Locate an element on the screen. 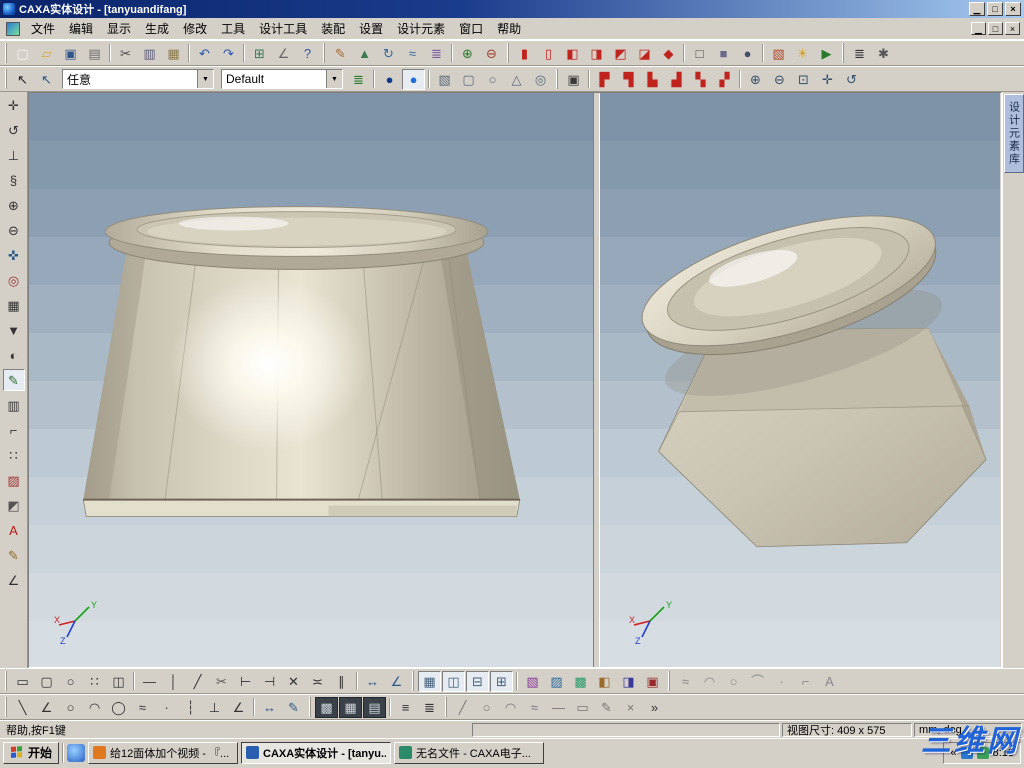 This screenshot has height=768, width=1024. view-top-icon: ◩ is located at coordinates (620, 53).